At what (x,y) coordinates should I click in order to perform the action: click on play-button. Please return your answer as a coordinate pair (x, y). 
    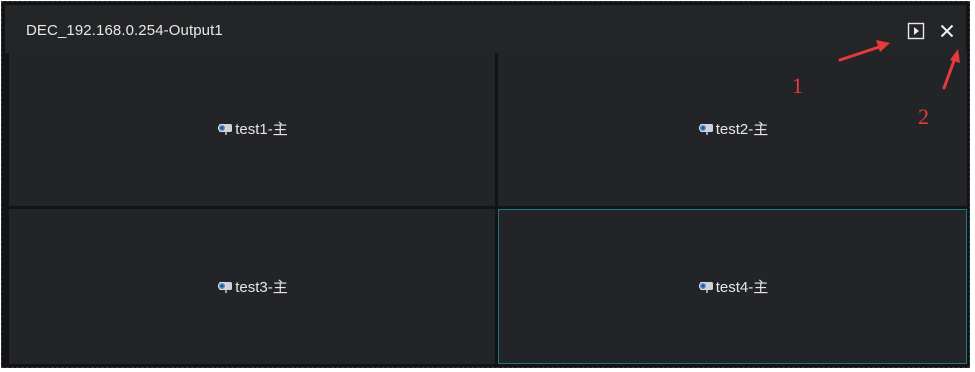
    Looking at the image, I should click on (916, 31).